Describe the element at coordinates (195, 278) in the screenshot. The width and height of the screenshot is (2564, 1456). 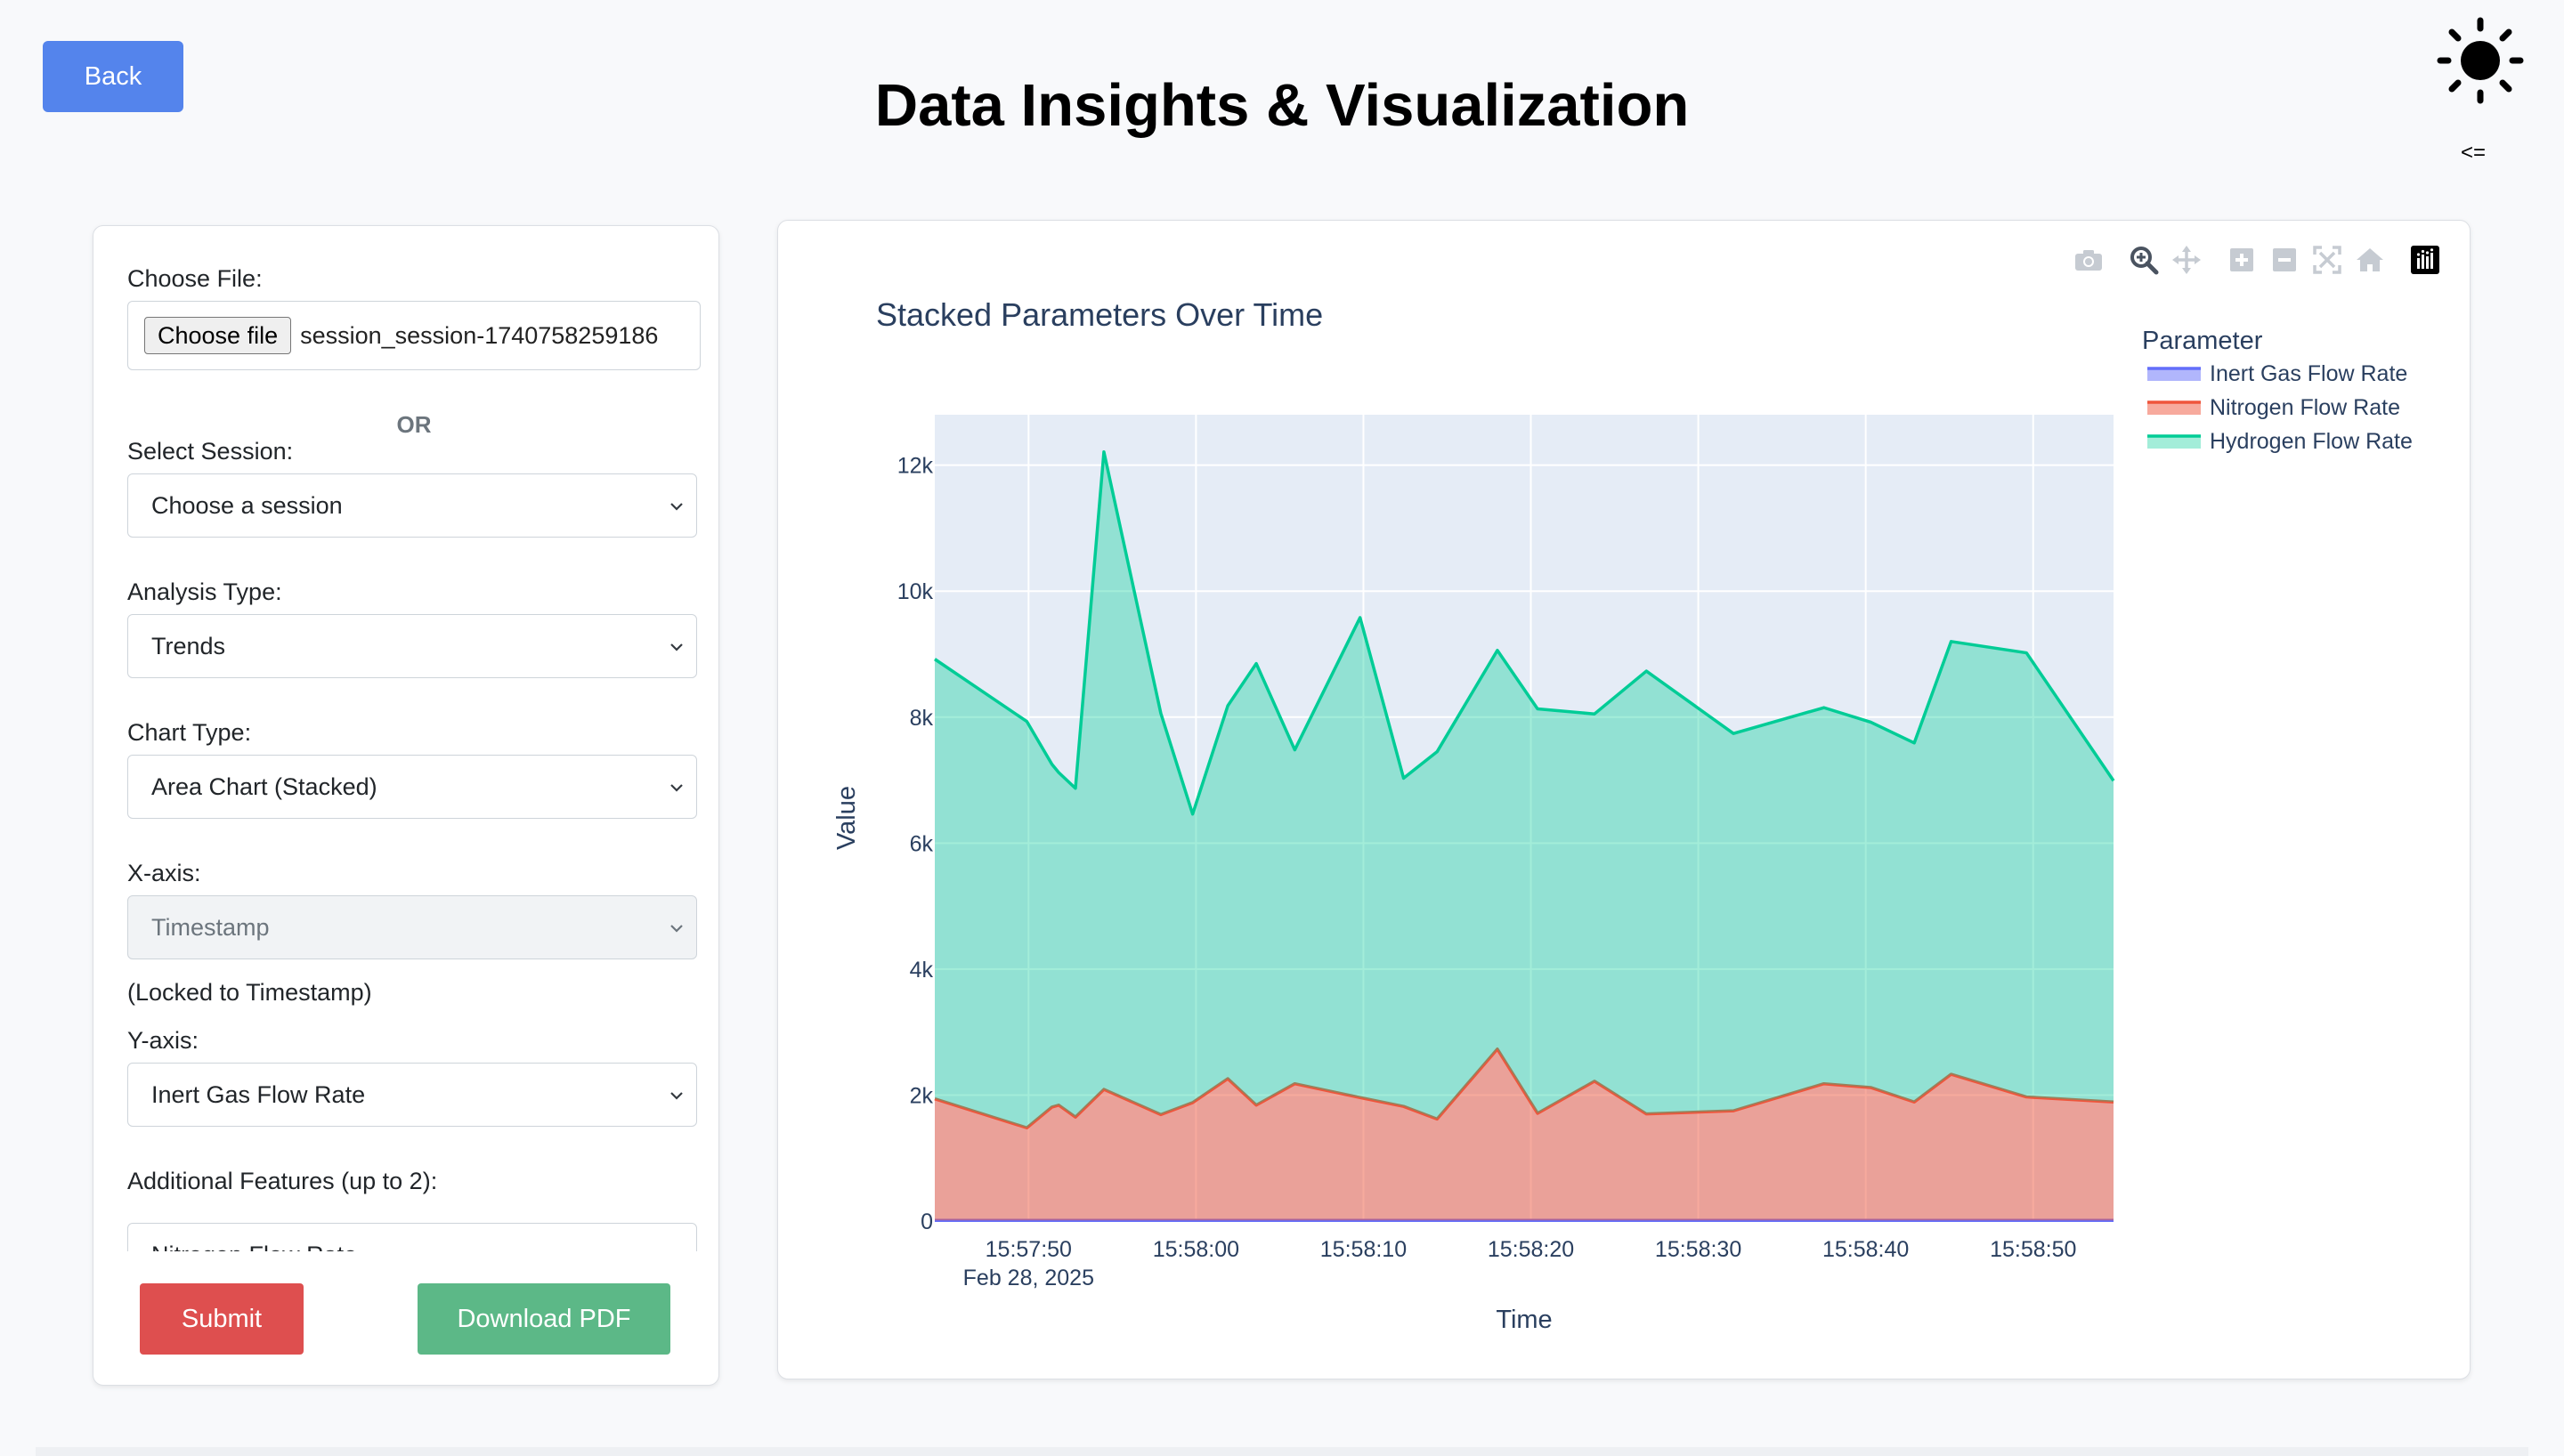
I see `file-label: Choose File:` at that location.